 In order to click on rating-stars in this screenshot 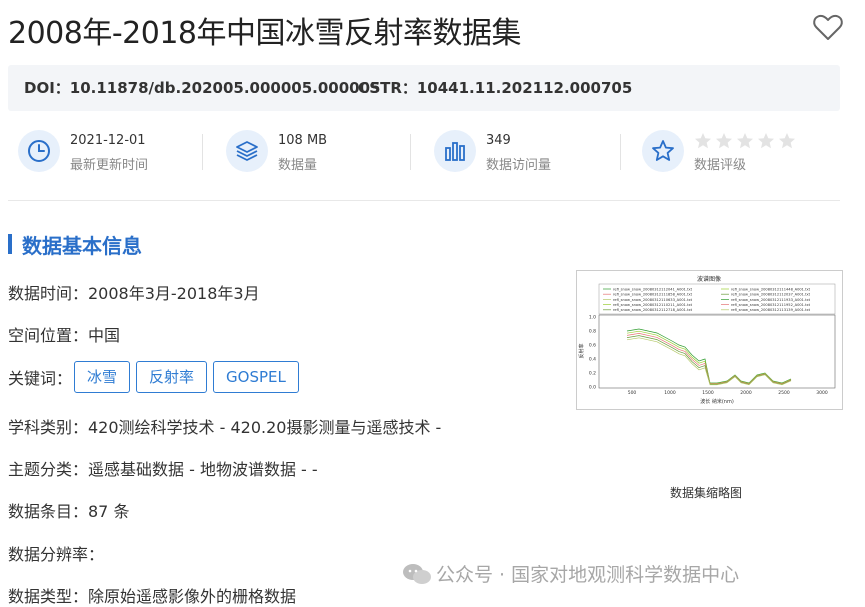, I will do `click(746, 141)`.